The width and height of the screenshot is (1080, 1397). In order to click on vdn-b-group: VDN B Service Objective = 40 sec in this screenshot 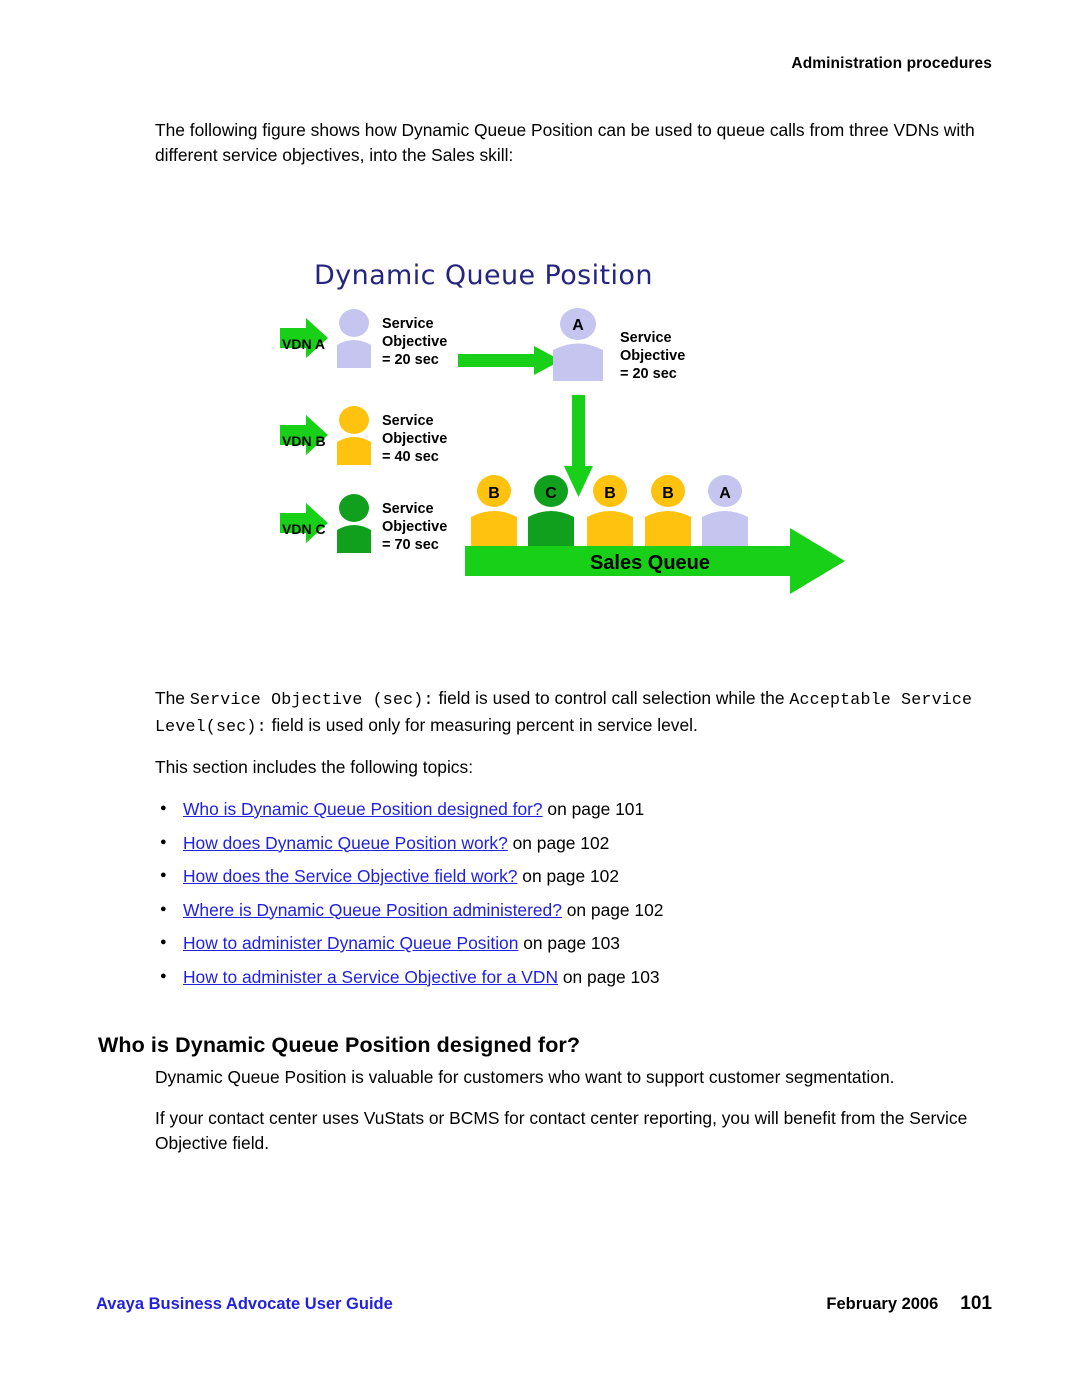, I will do `click(363, 435)`.